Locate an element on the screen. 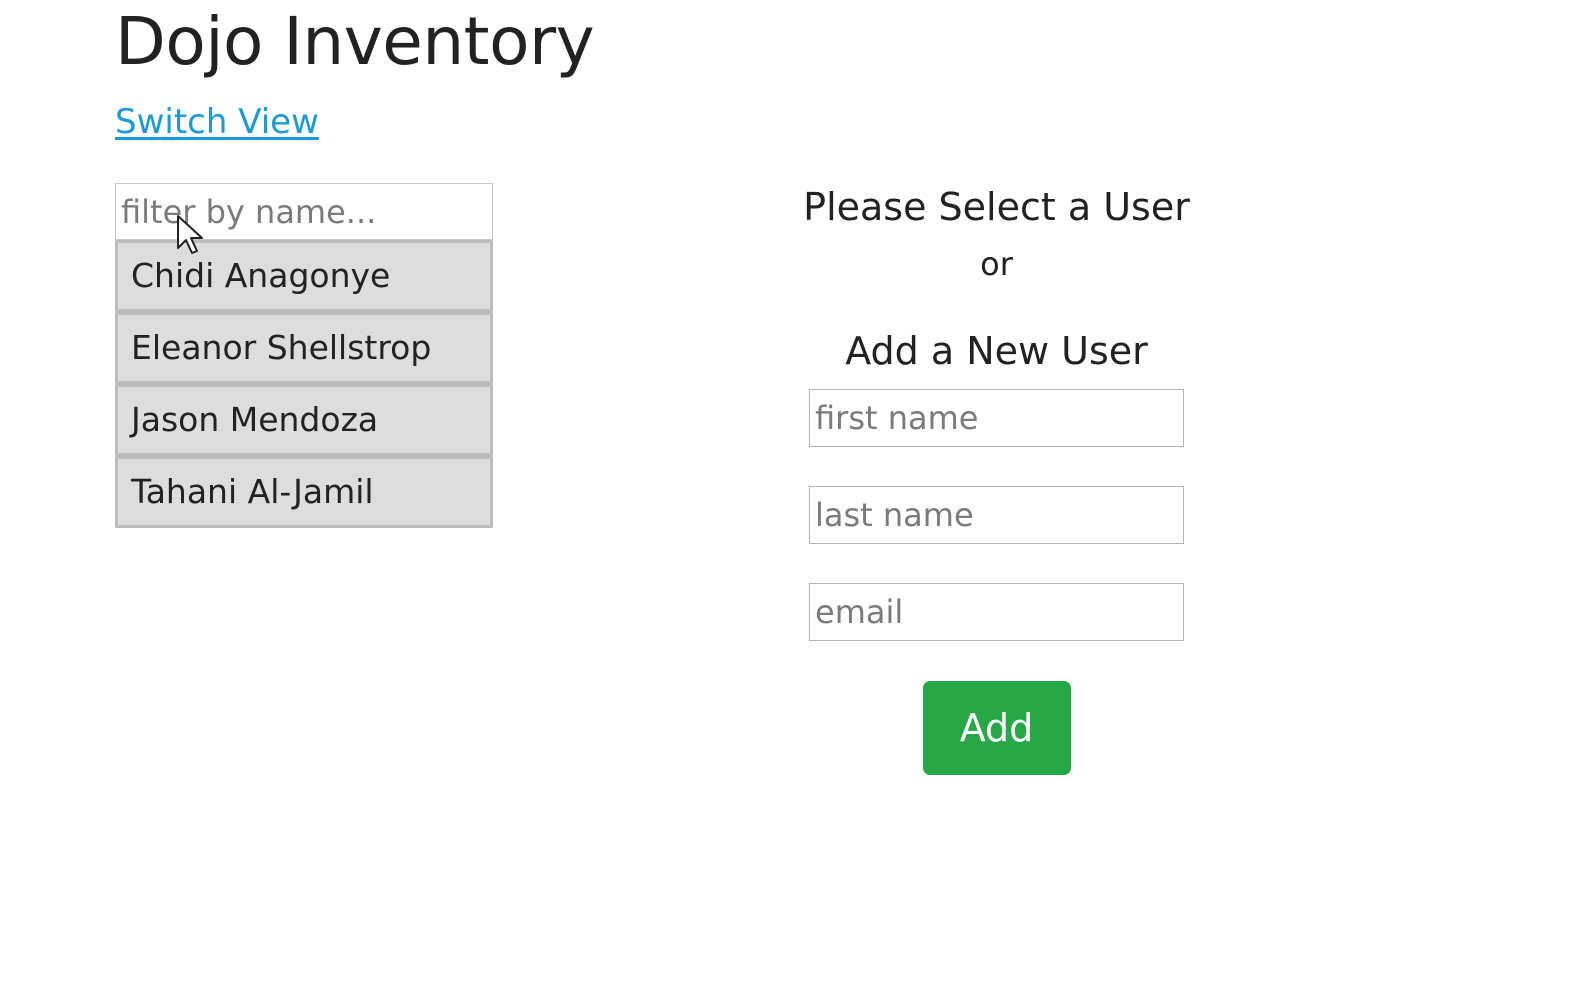 The height and width of the screenshot is (1008, 1588). or-separator: or is located at coordinates (996, 264).